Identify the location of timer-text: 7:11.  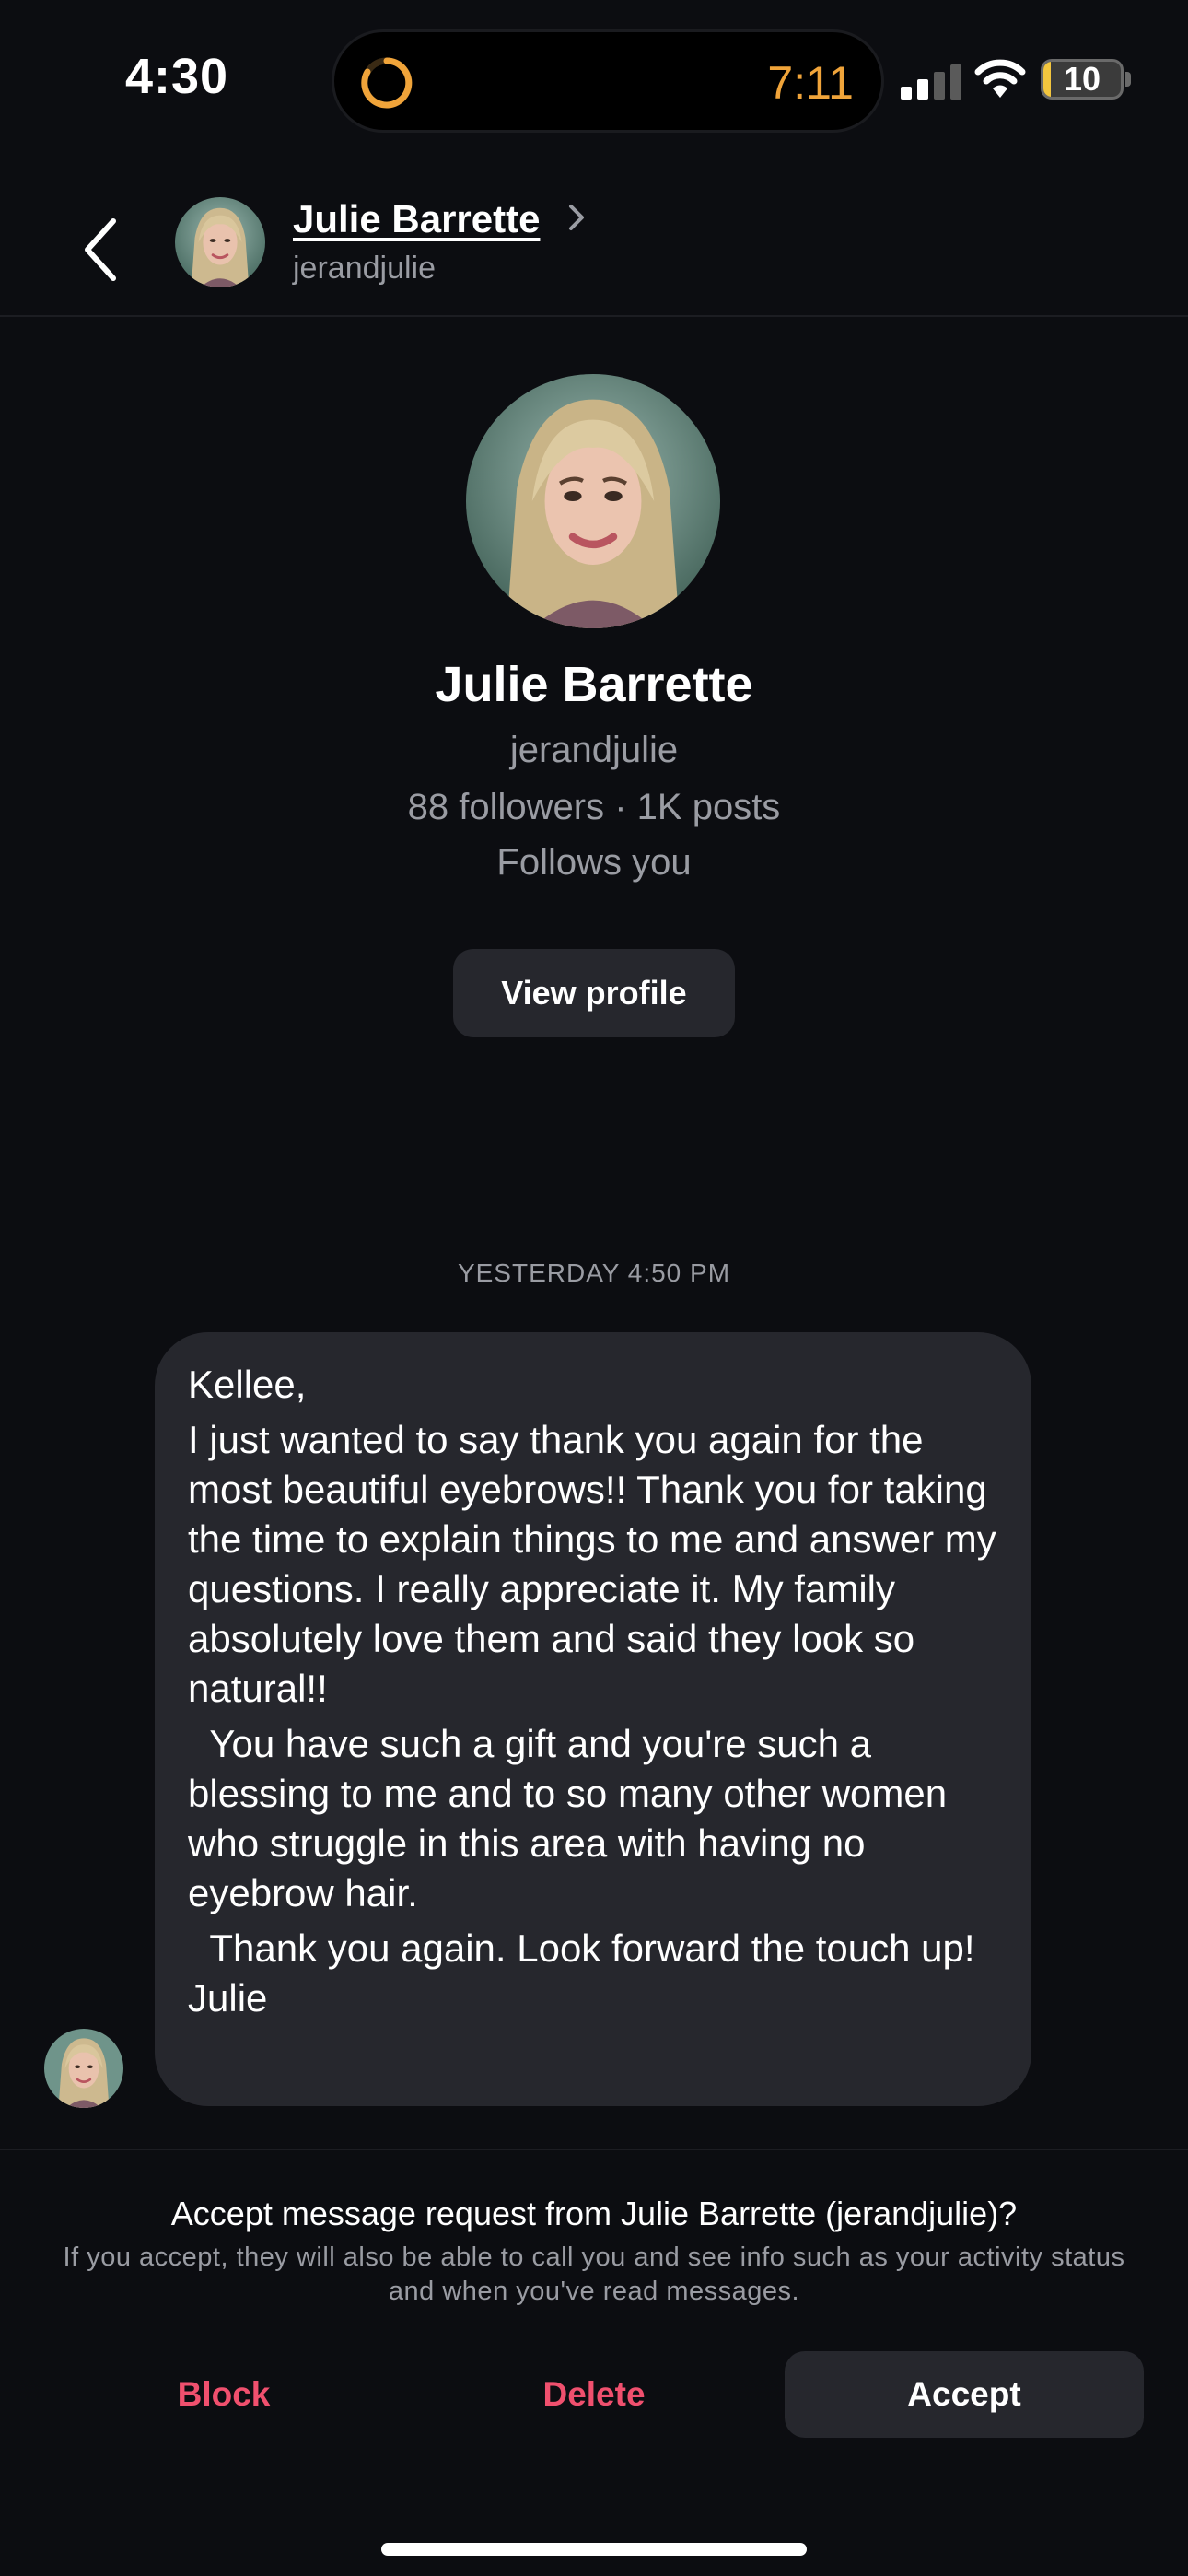
(810, 83).